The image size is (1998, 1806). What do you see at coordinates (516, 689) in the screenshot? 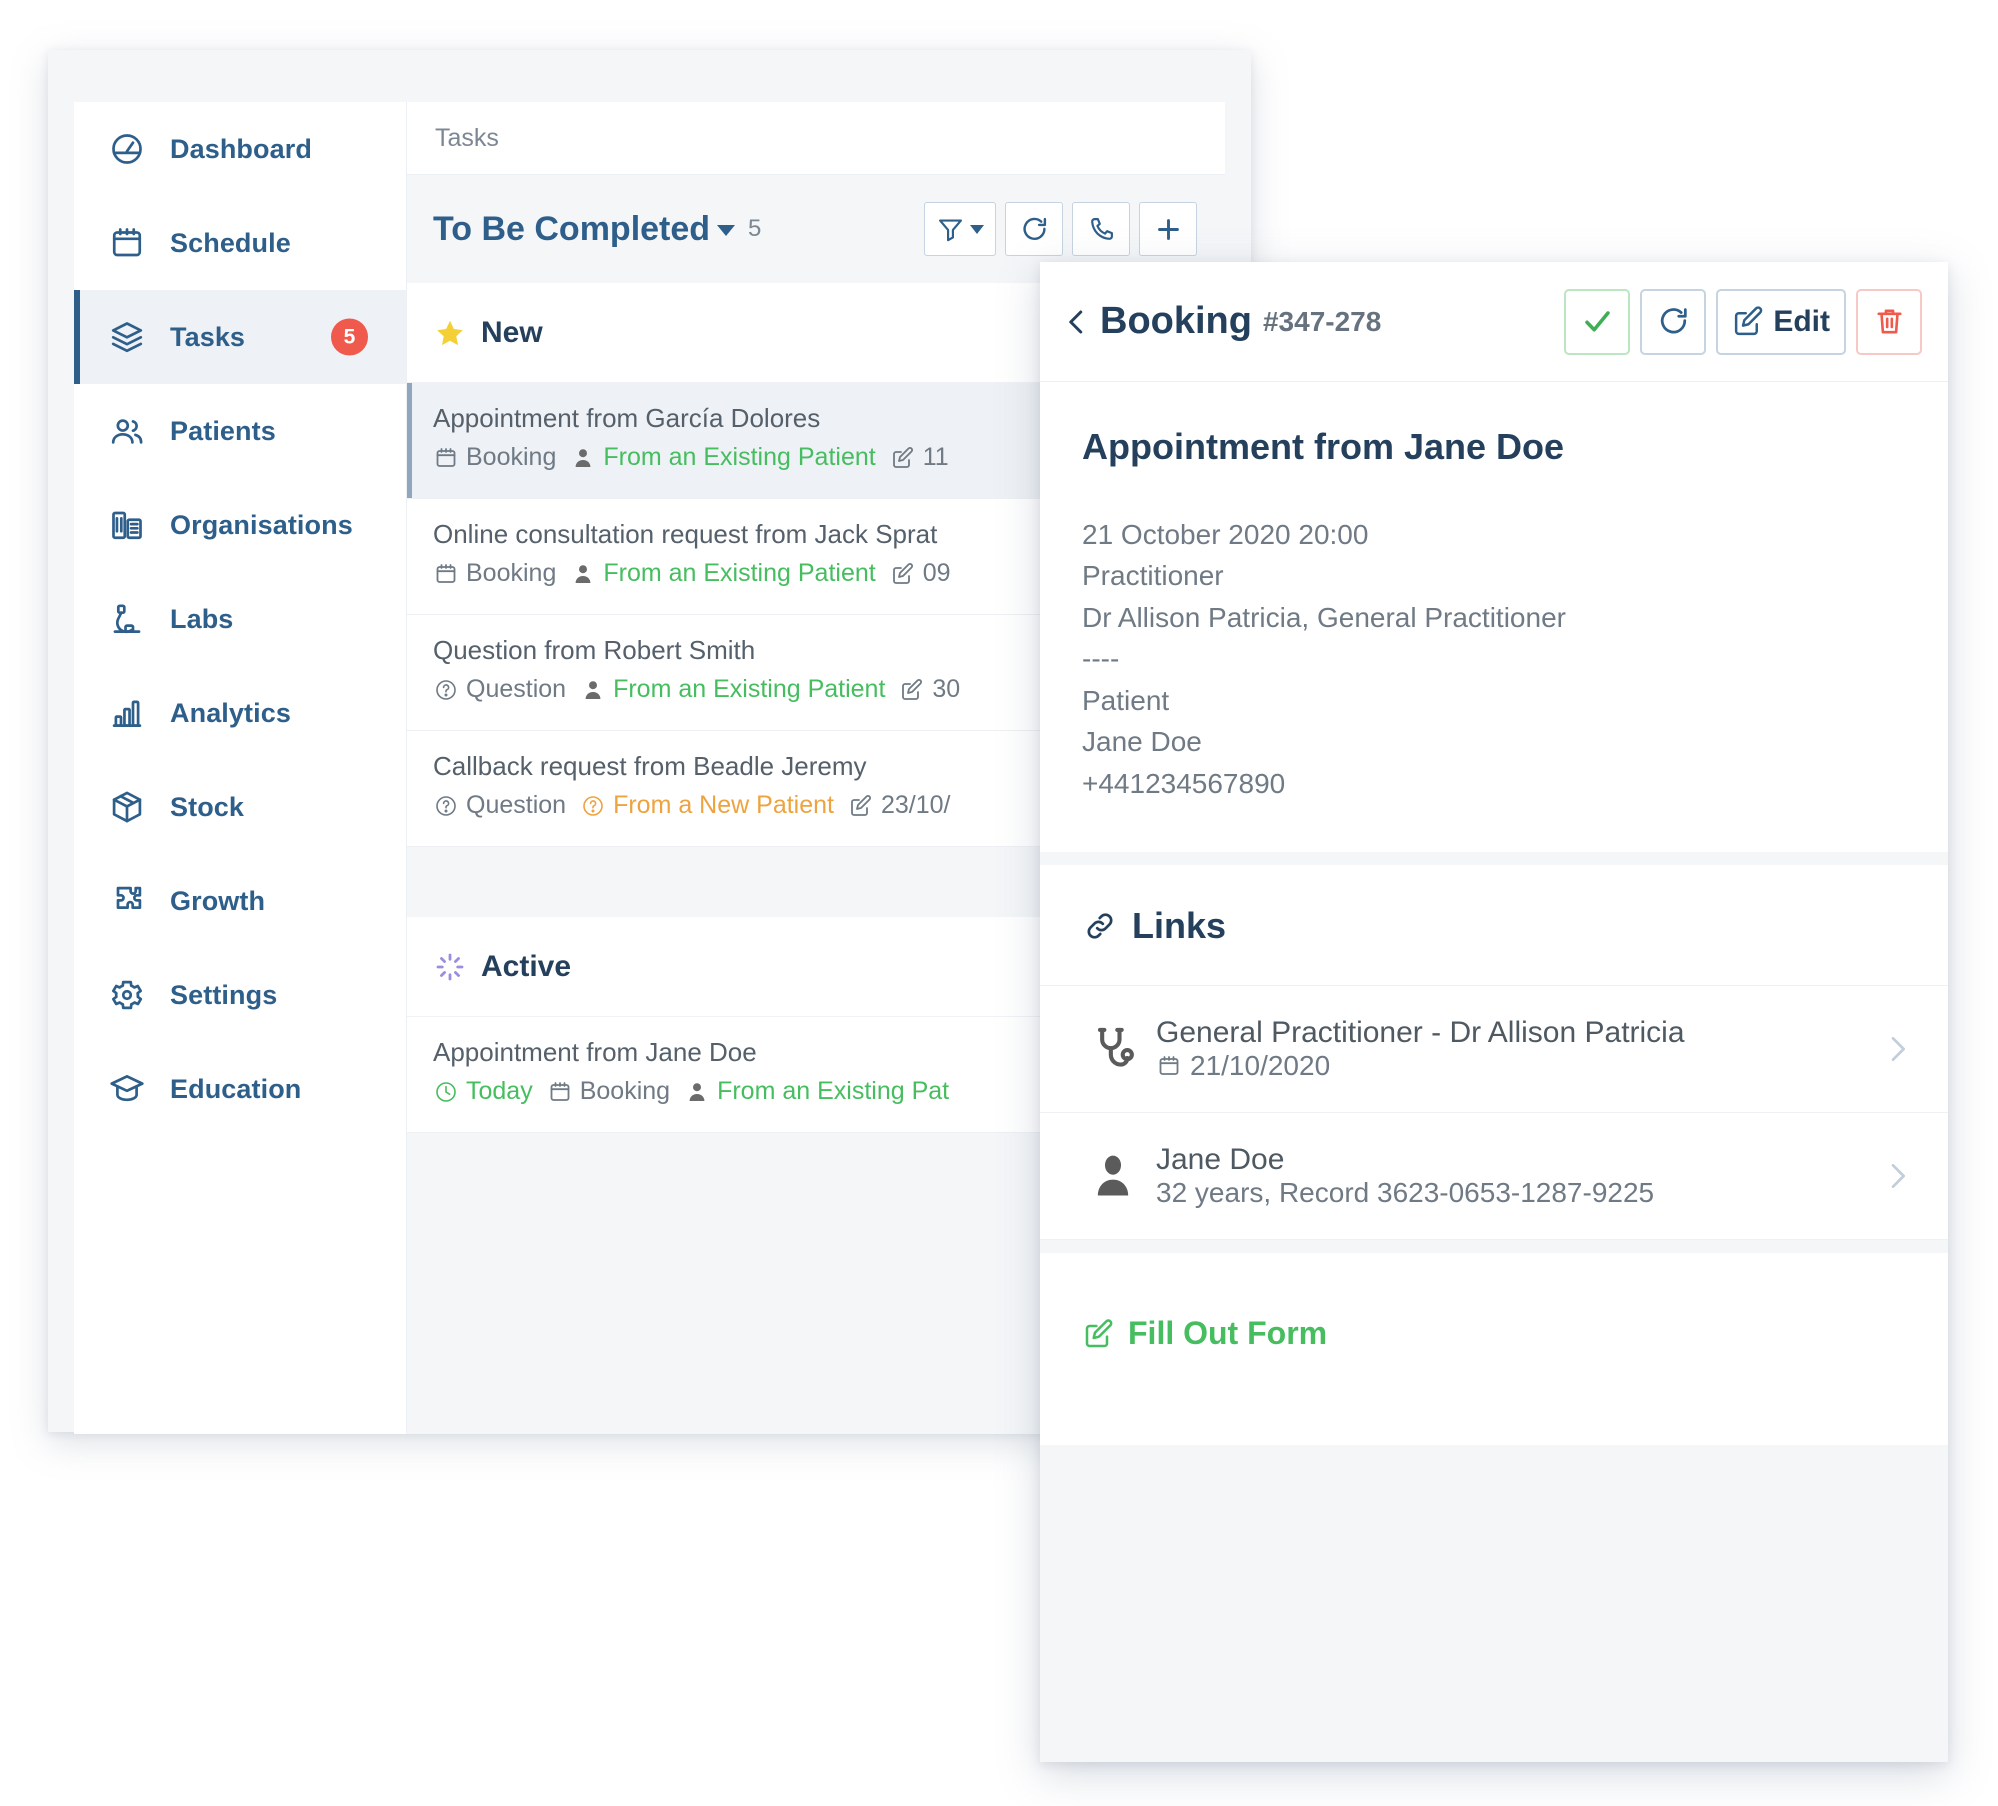
I see `task-meta-label: Question` at bounding box center [516, 689].